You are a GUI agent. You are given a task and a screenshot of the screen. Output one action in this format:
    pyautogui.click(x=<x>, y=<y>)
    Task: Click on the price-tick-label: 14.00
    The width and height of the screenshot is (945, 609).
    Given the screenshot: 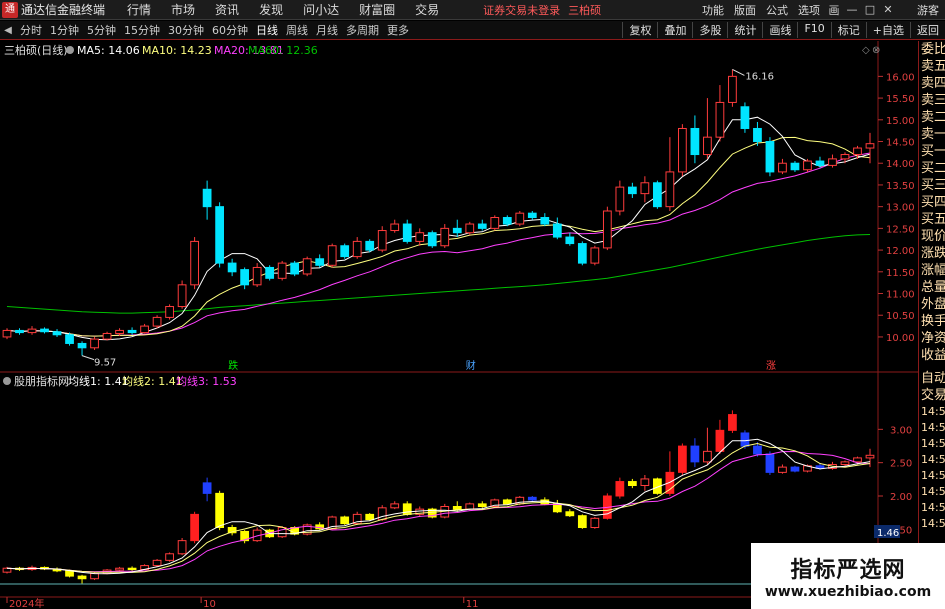 What is the action you would take?
    pyautogui.click(x=900, y=164)
    